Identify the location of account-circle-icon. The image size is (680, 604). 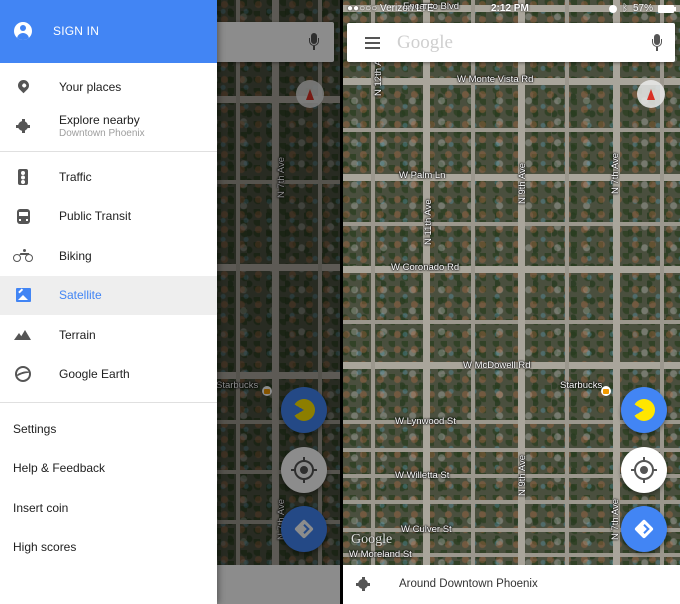
(23, 31).